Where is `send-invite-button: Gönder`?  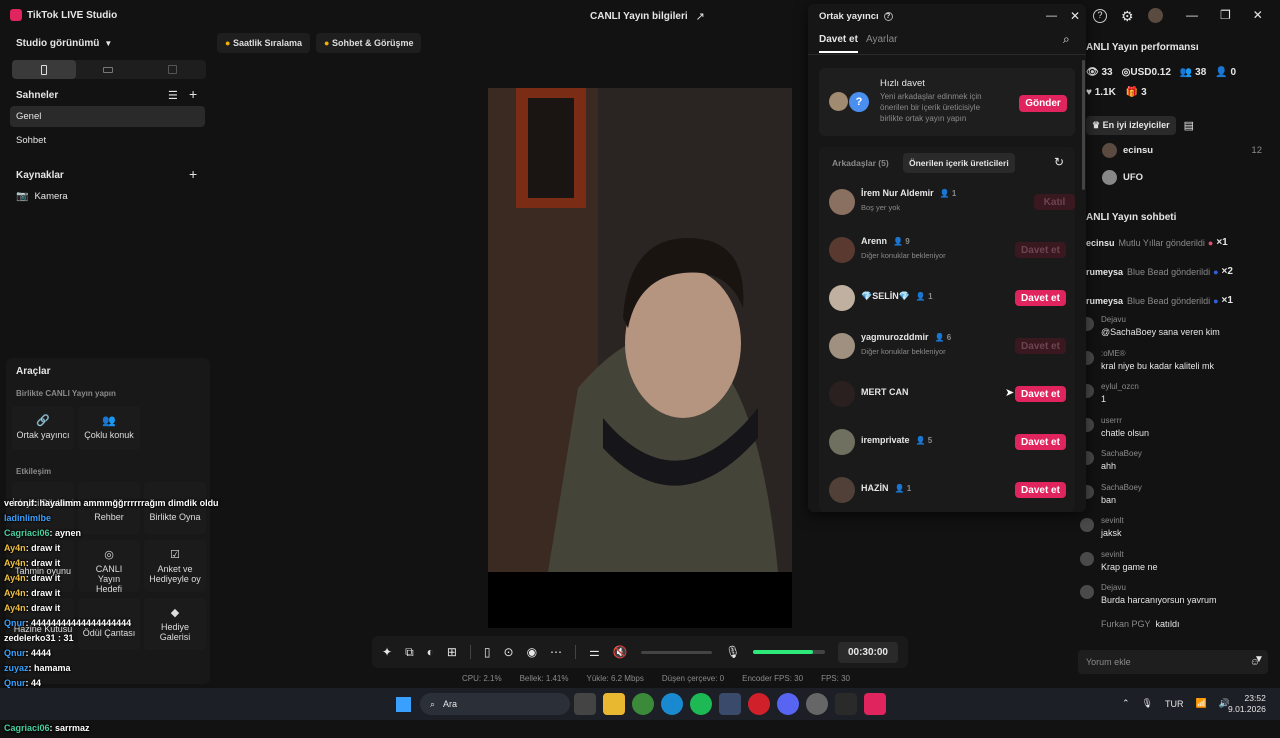
send-invite-button: Gönder is located at coordinates (1043, 103).